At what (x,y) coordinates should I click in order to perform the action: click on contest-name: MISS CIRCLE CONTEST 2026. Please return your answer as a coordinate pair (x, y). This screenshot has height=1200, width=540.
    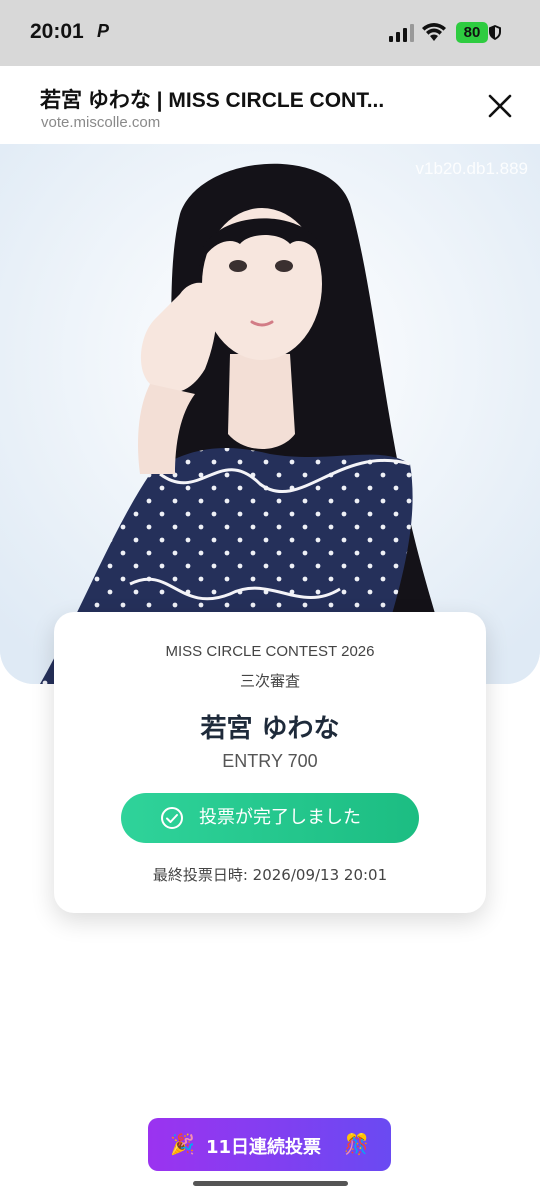
    Looking at the image, I should click on (270, 651).